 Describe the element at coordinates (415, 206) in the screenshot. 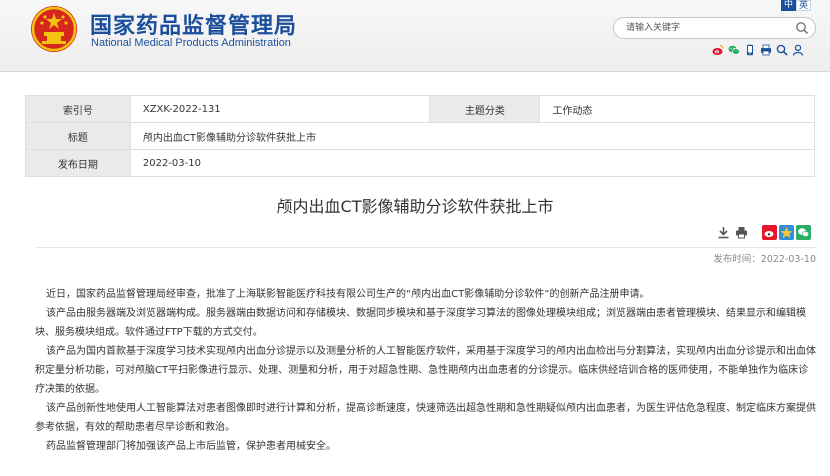

I see `article-title: 颅内出血CT影像辅助分诊软件获批上市` at that location.